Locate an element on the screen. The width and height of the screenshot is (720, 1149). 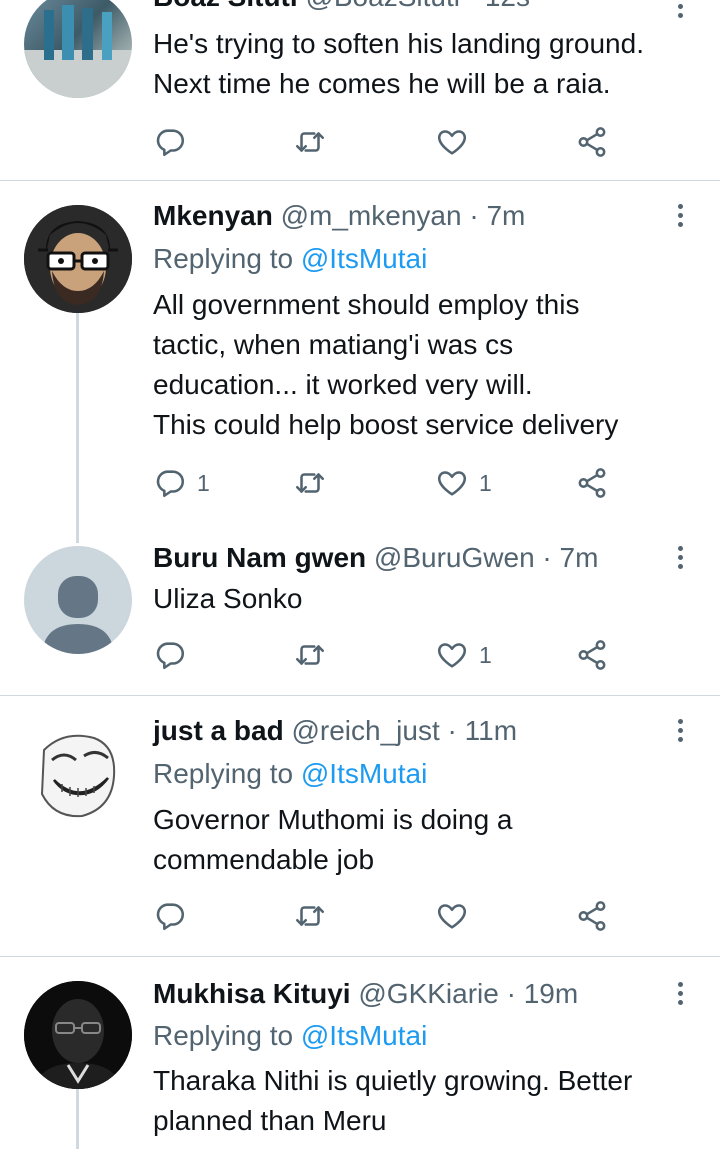
reply-count: 1 is located at coordinates (203, 482).